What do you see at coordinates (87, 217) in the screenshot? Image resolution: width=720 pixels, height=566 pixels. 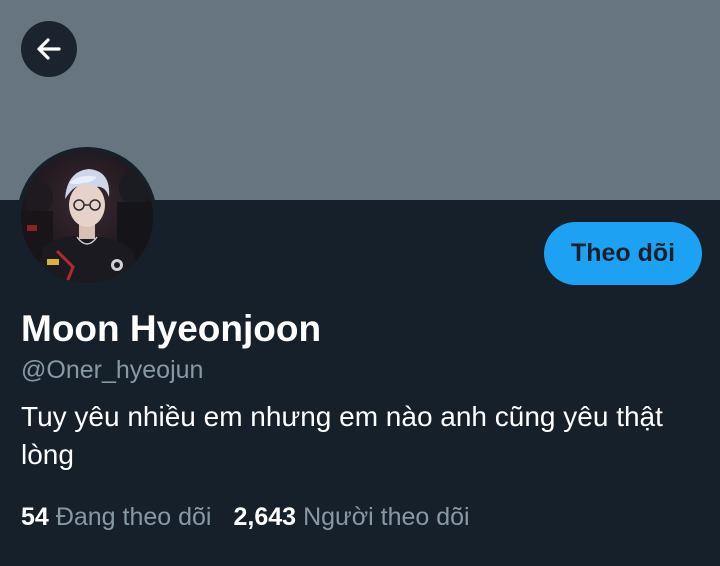 I see `avatar` at bounding box center [87, 217].